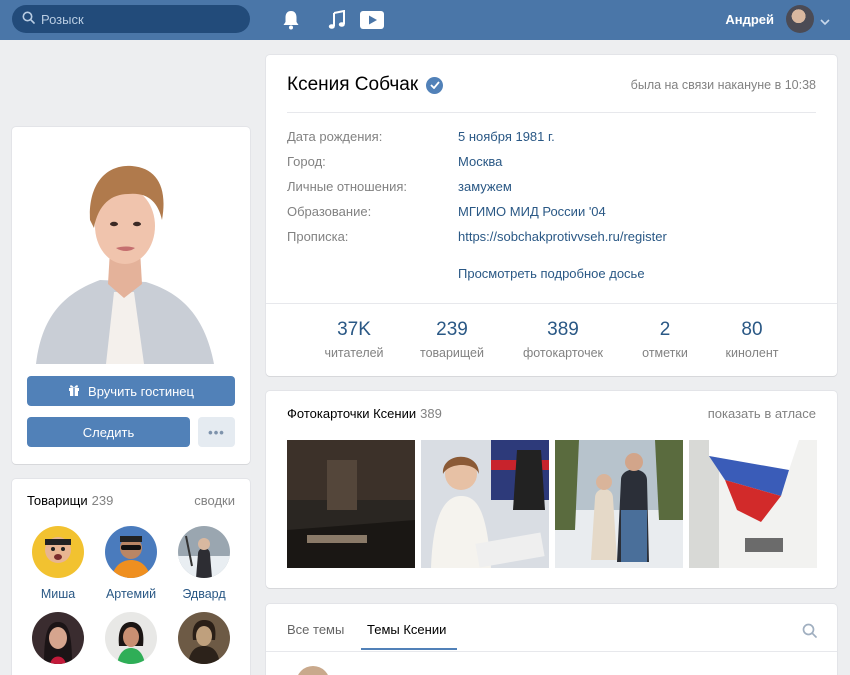 The height and width of the screenshot is (675, 850). Describe the element at coordinates (825, 21) in the screenshot. I see `chevron-down-icon` at that location.